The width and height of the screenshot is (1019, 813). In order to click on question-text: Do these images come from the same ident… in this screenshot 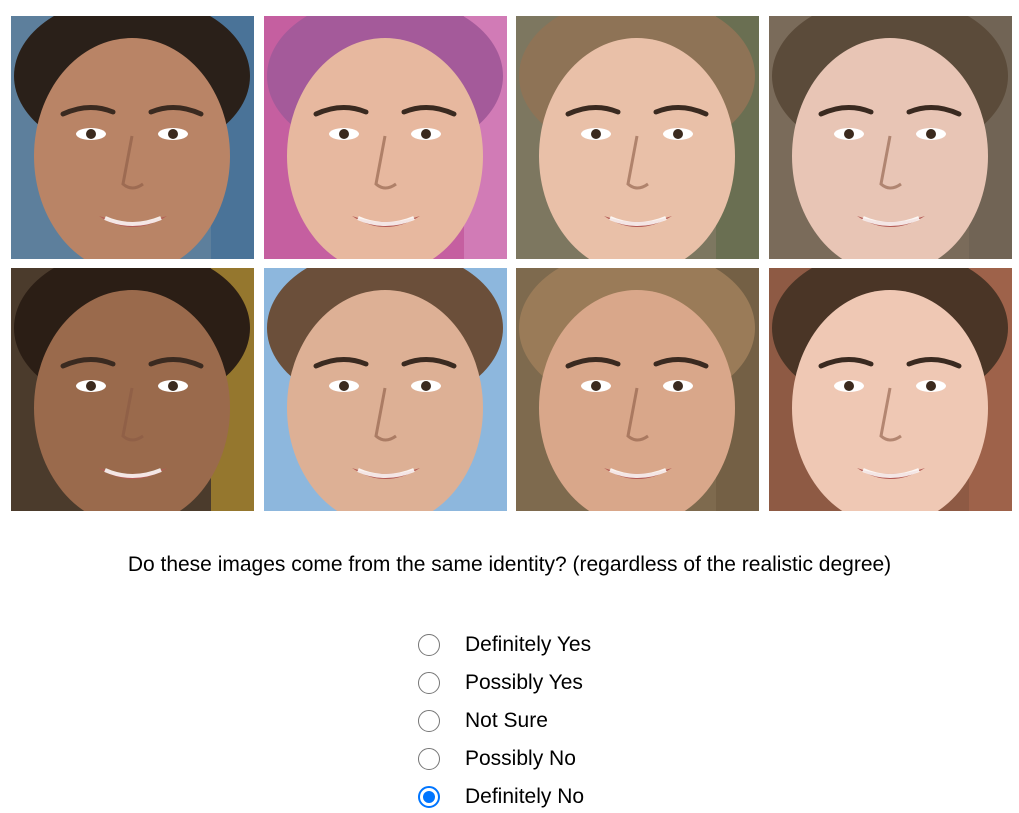, I will do `click(509, 565)`.